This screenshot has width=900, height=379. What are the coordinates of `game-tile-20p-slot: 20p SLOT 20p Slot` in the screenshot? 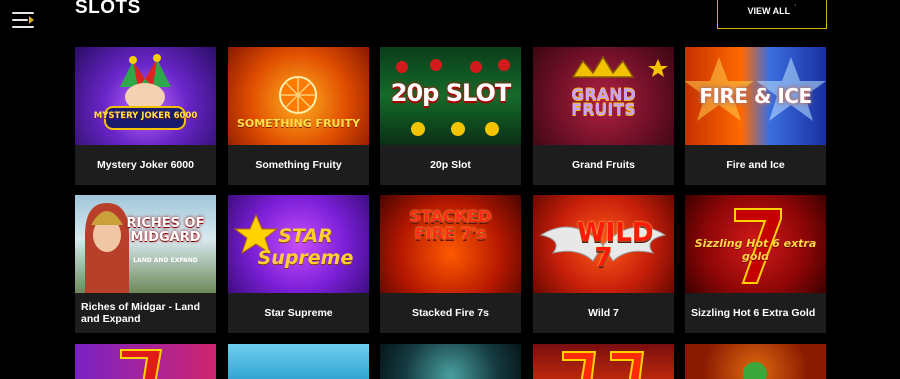 It's located at (450, 116).